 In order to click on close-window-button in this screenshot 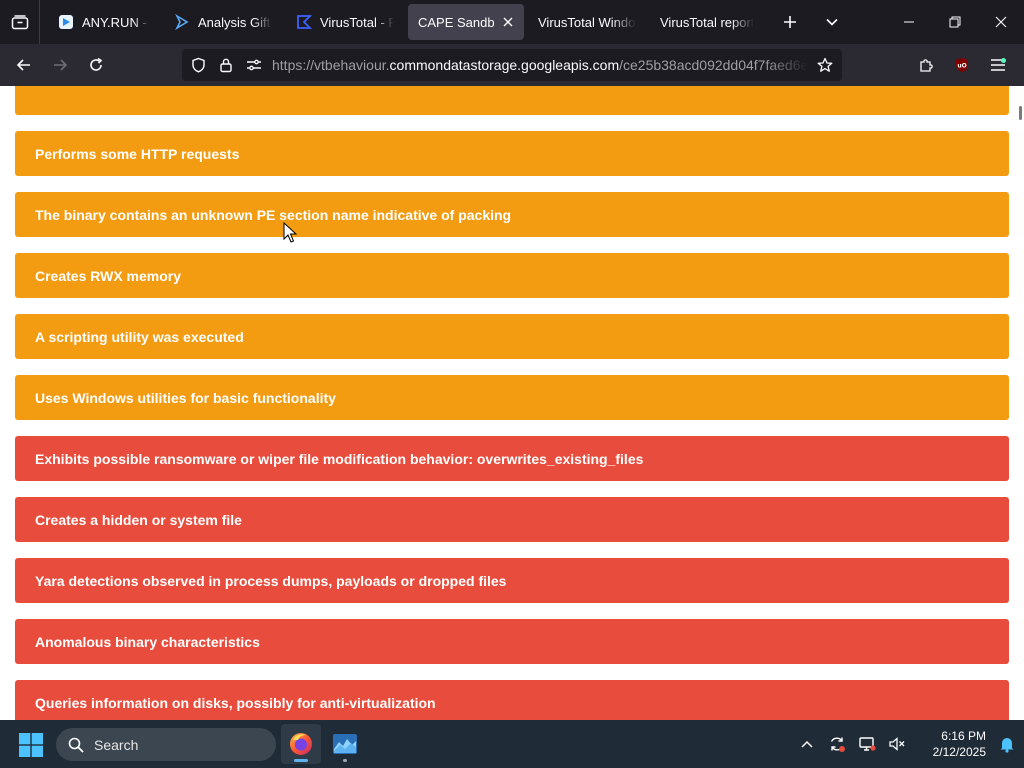, I will do `click(1001, 22)`.